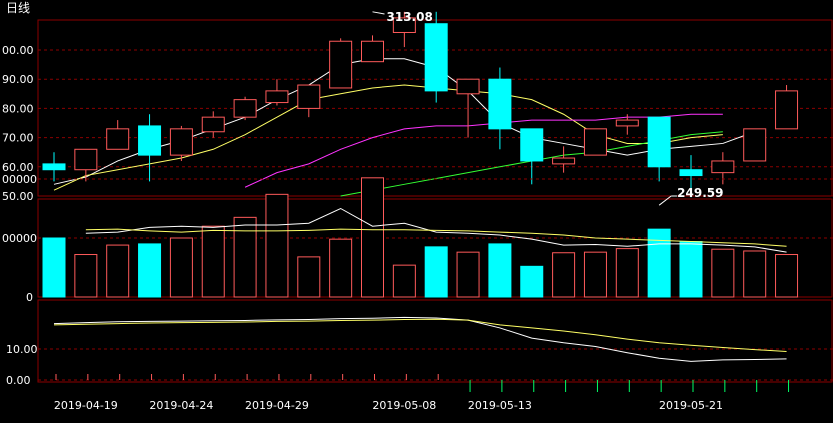  Describe the element at coordinates (86, 405) in the screenshot. I see `x-tick-label: 2019-04-19` at that location.